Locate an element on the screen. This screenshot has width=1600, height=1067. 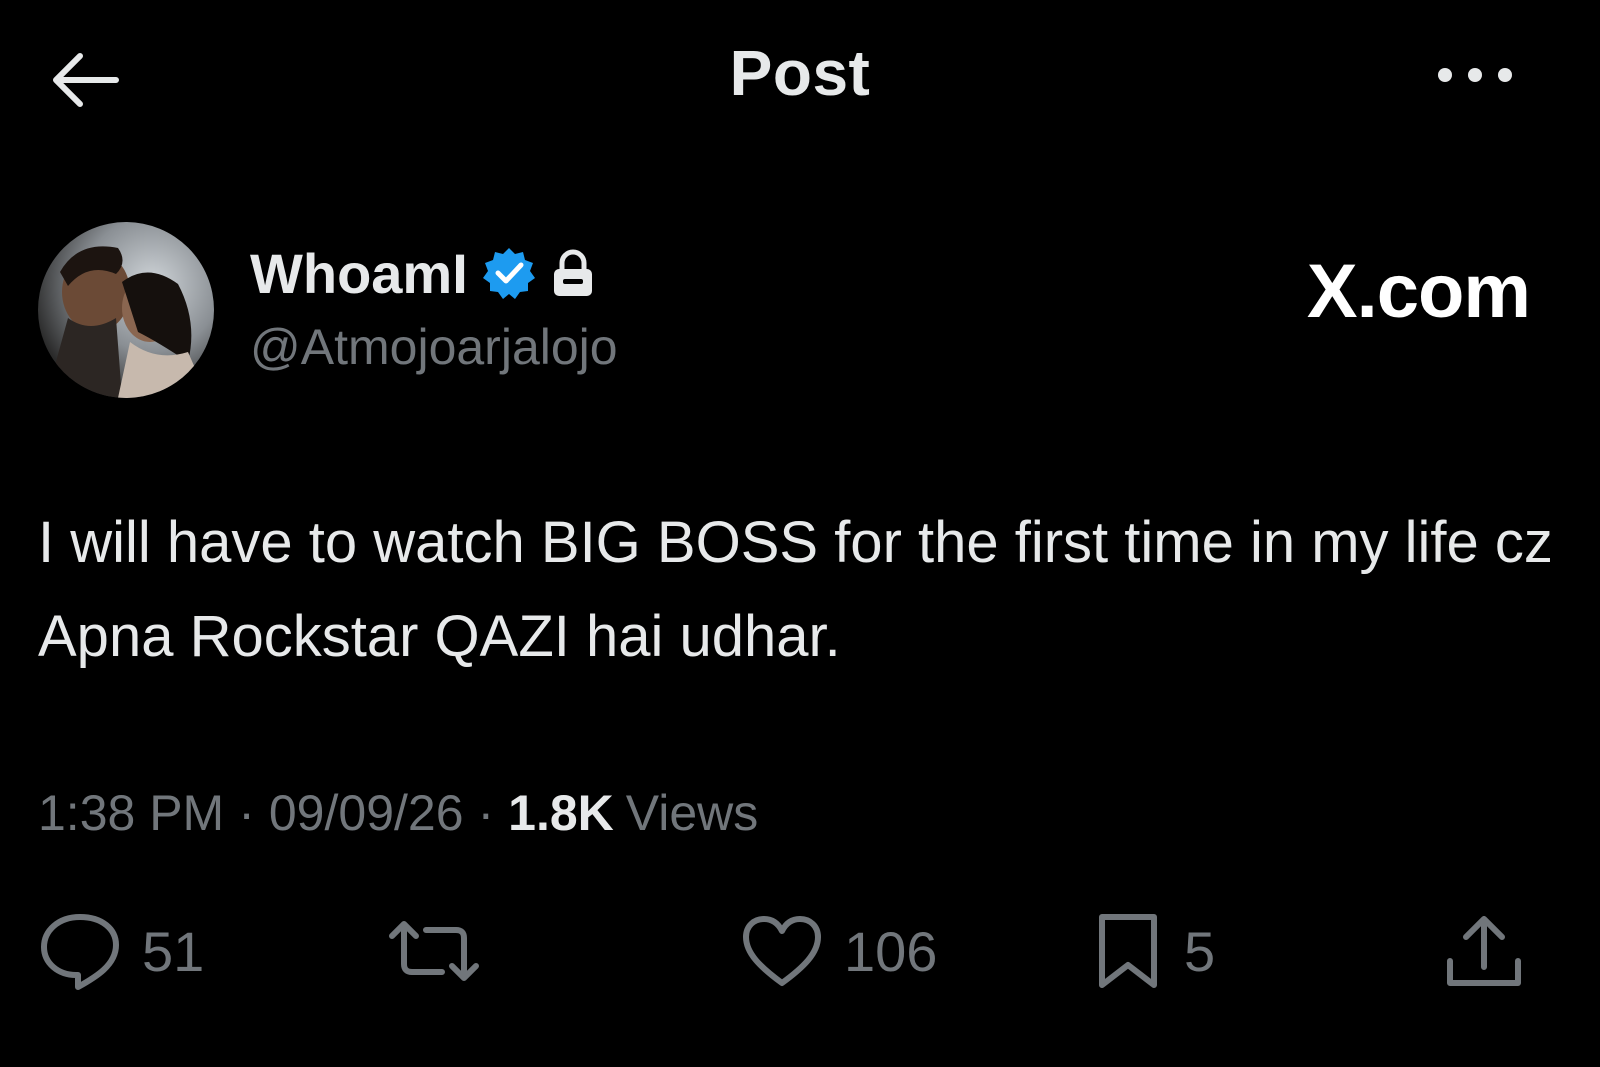
reply-icon is located at coordinates (80, 952).